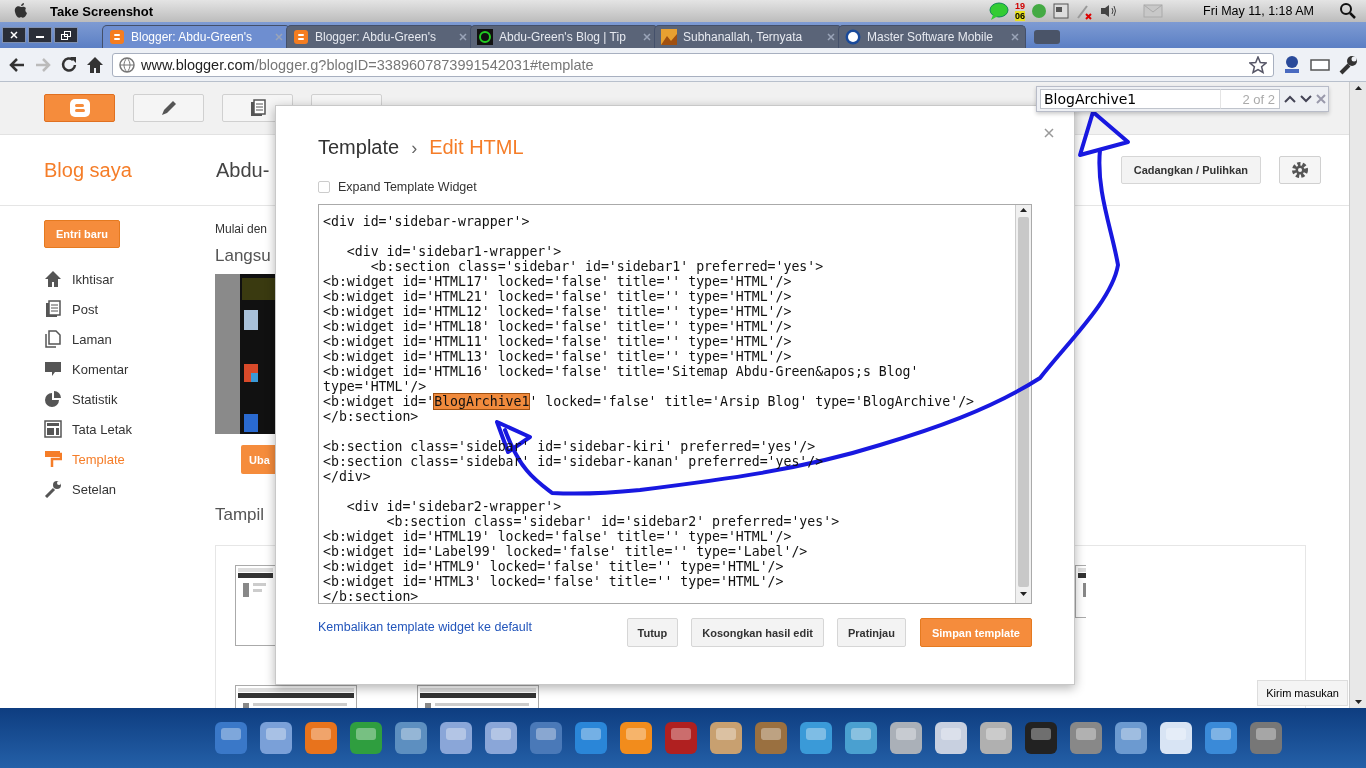 The height and width of the screenshot is (768, 1366). I want to click on wrench-icon, so click(1348, 64).